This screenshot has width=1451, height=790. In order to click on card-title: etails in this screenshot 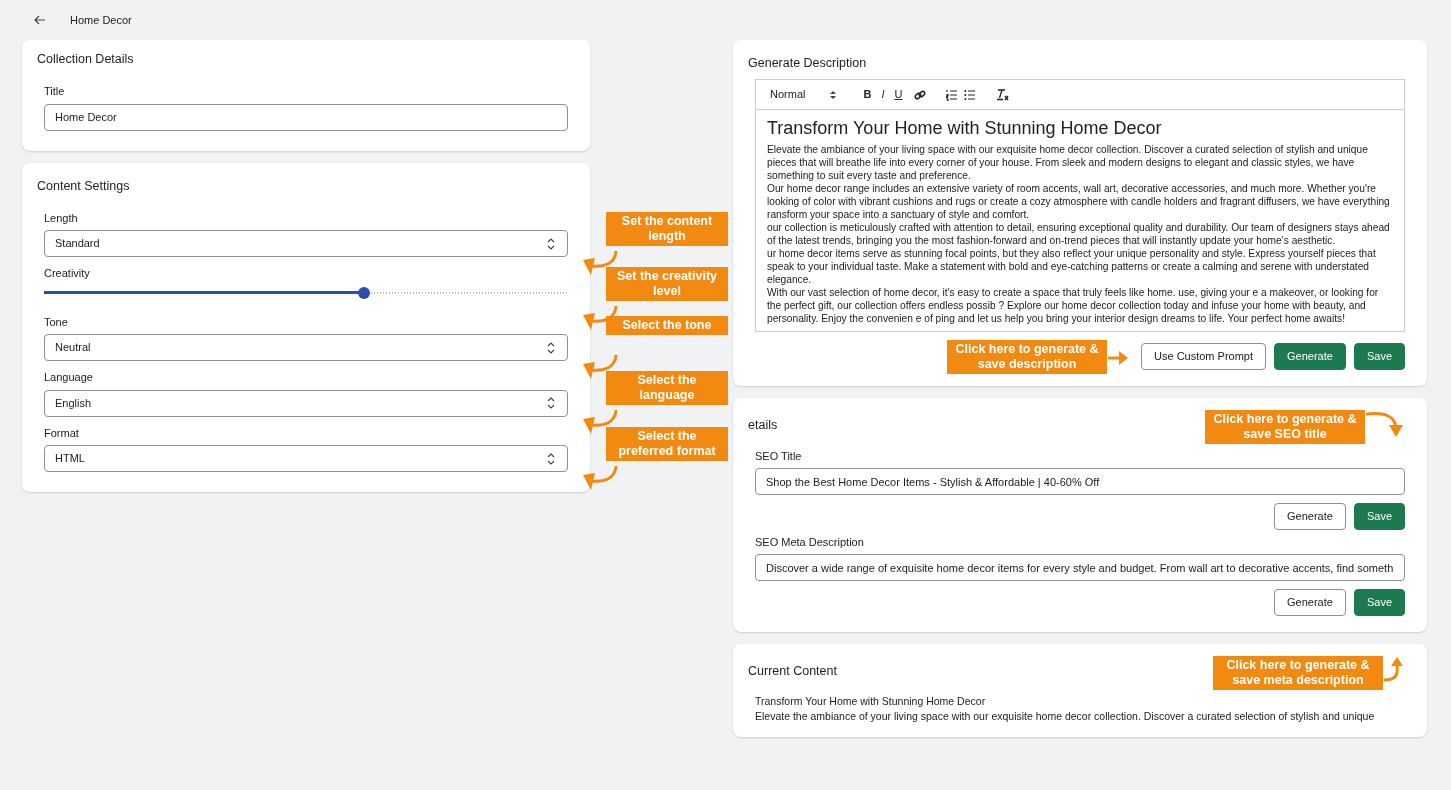, I will do `click(763, 425)`.